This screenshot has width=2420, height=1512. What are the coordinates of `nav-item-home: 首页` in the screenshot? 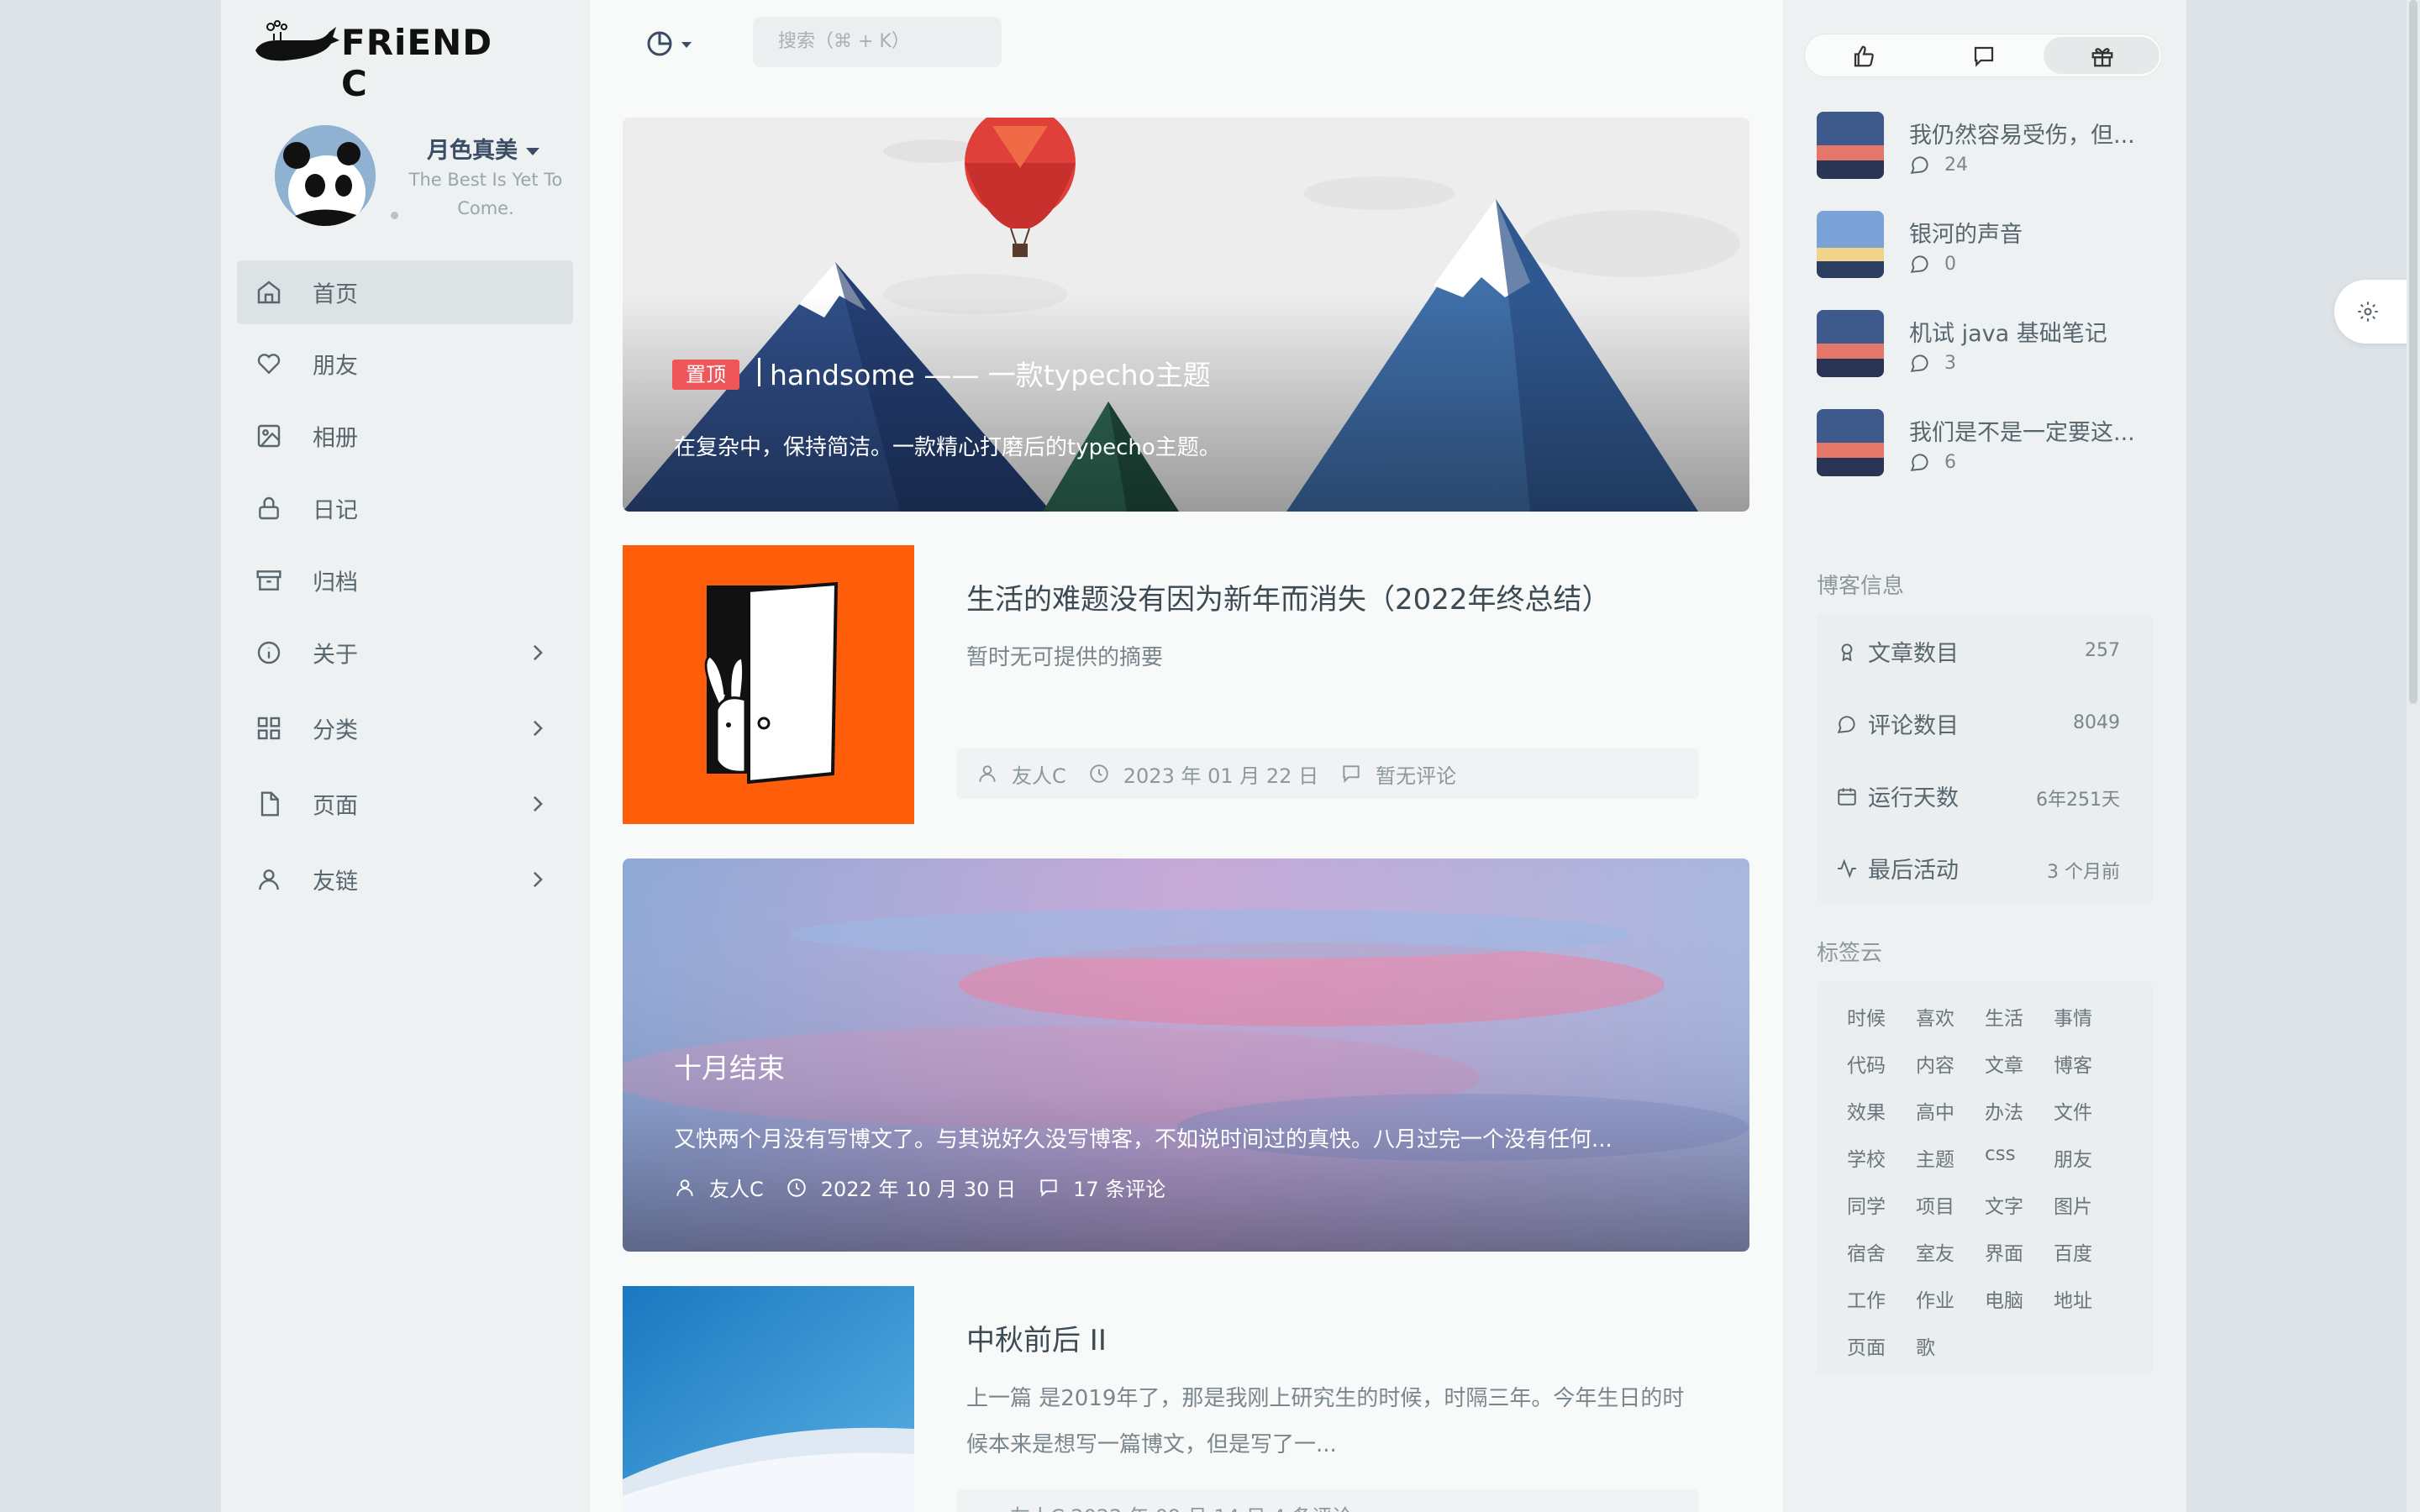 It's located at (405, 292).